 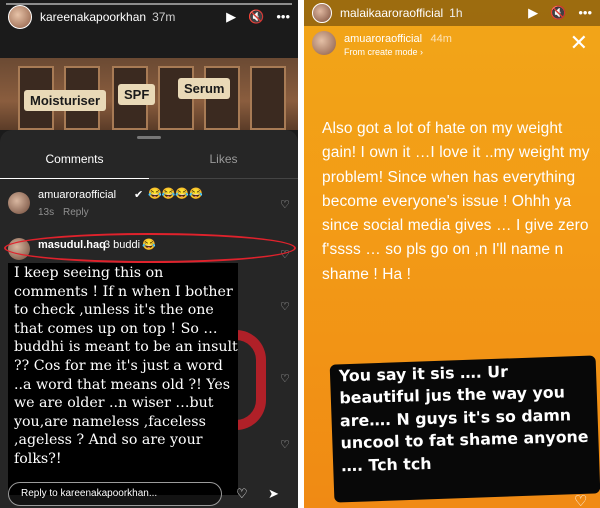 I want to click on comment-emoji: 😂😂😂😂, so click(x=175, y=194).